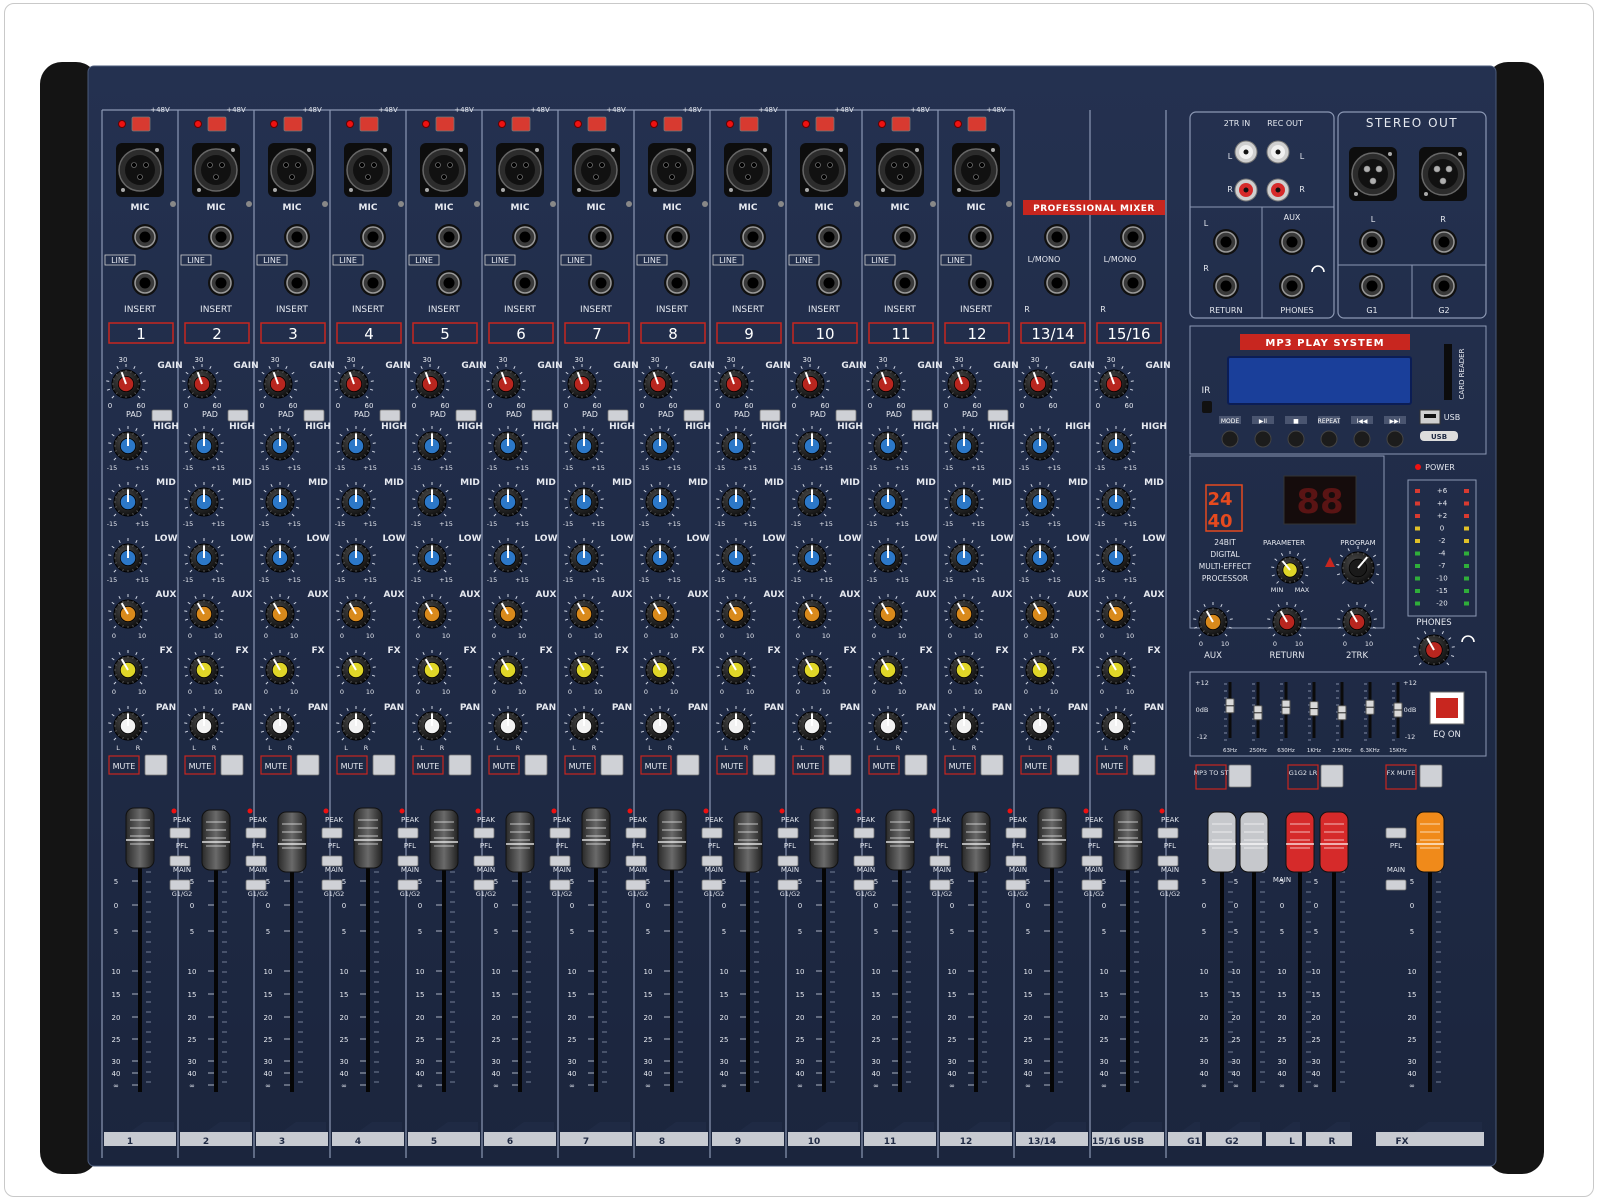  I want to click on stereo-input-l-13/14, so click(1057, 237).